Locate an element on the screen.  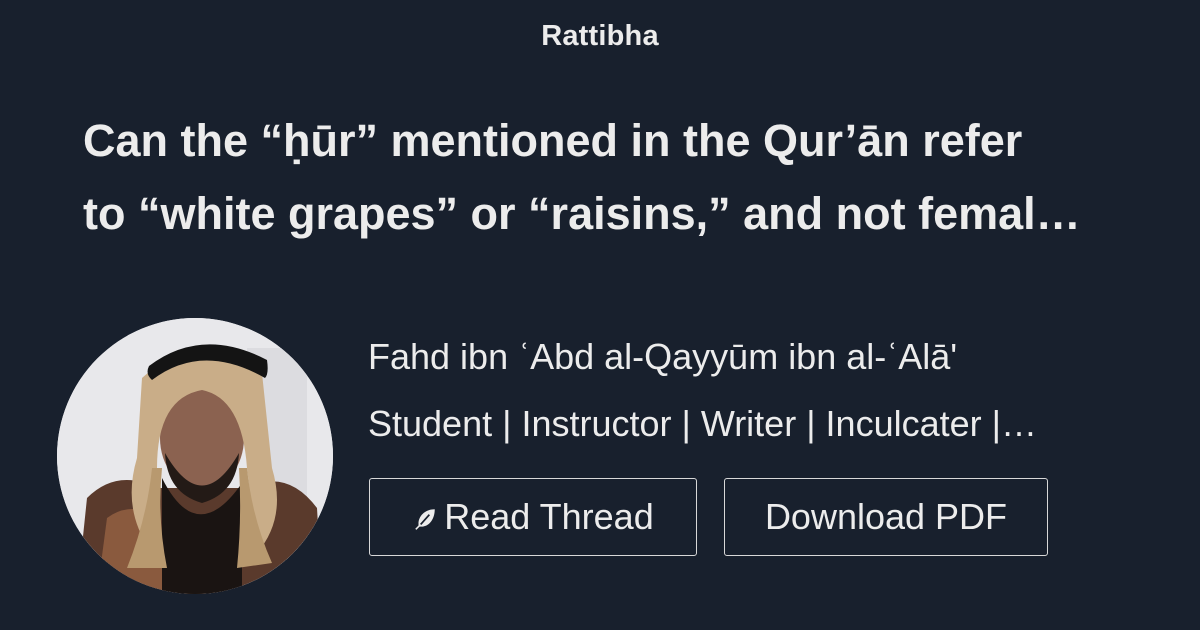
site-brand: Rattibha is located at coordinates (600, 36).